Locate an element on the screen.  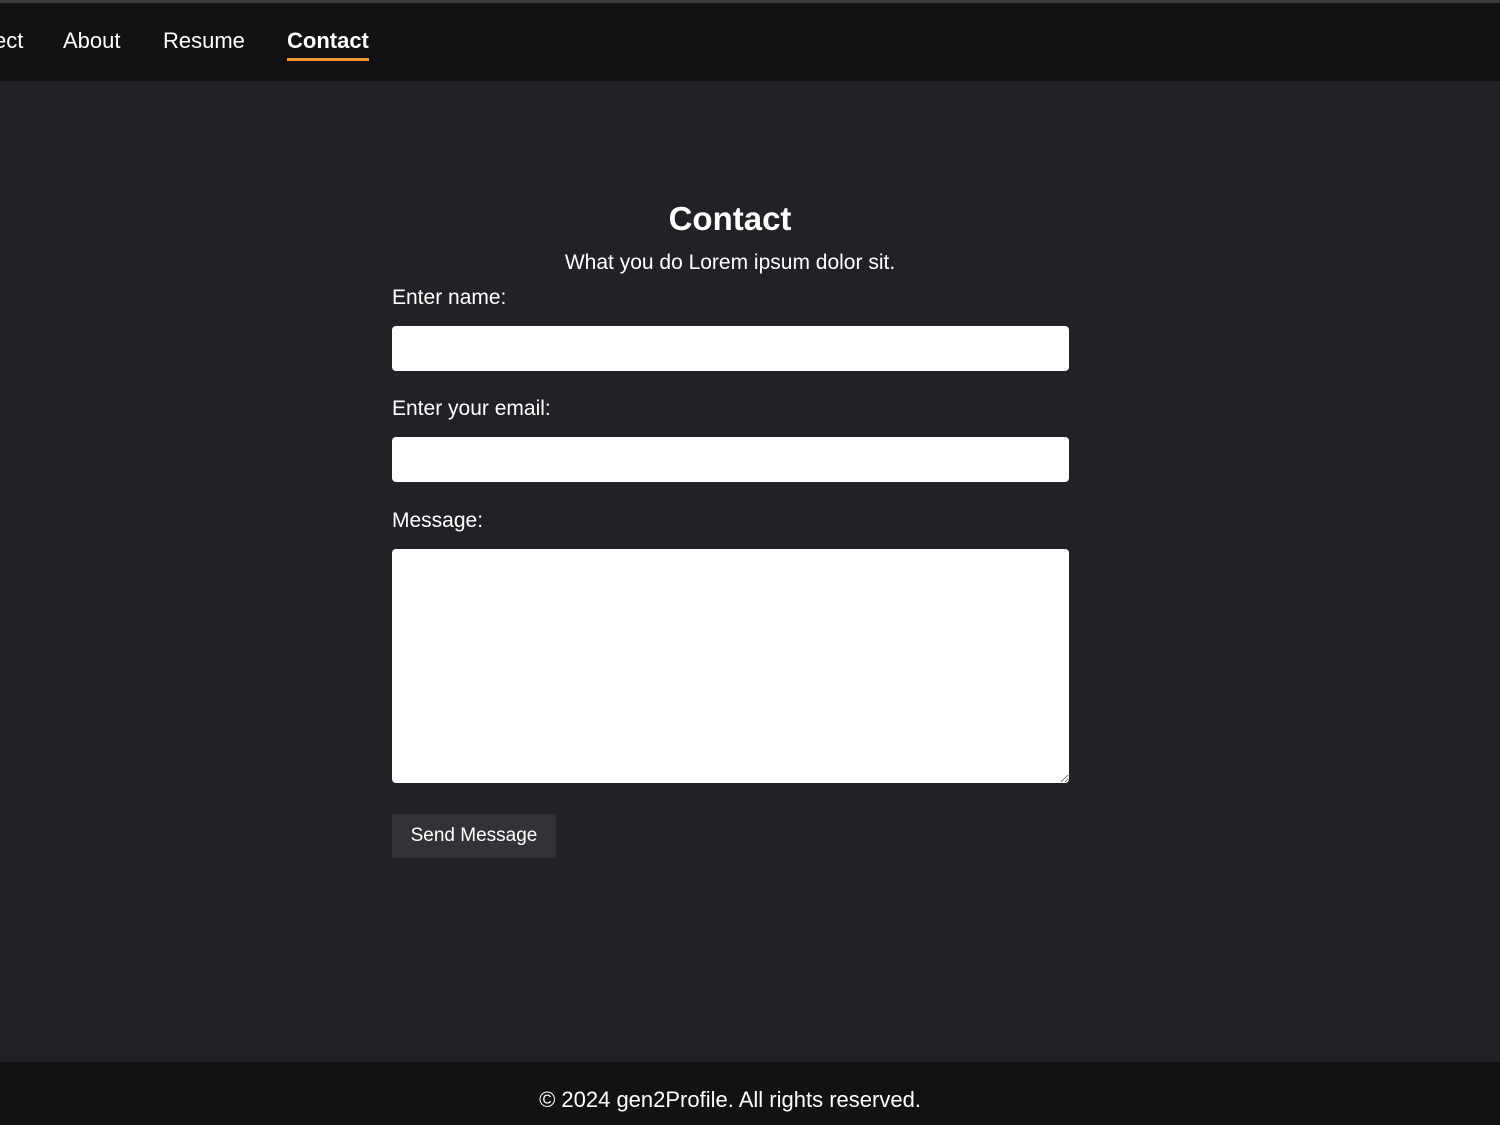
active-tab-underline is located at coordinates (328, 59).